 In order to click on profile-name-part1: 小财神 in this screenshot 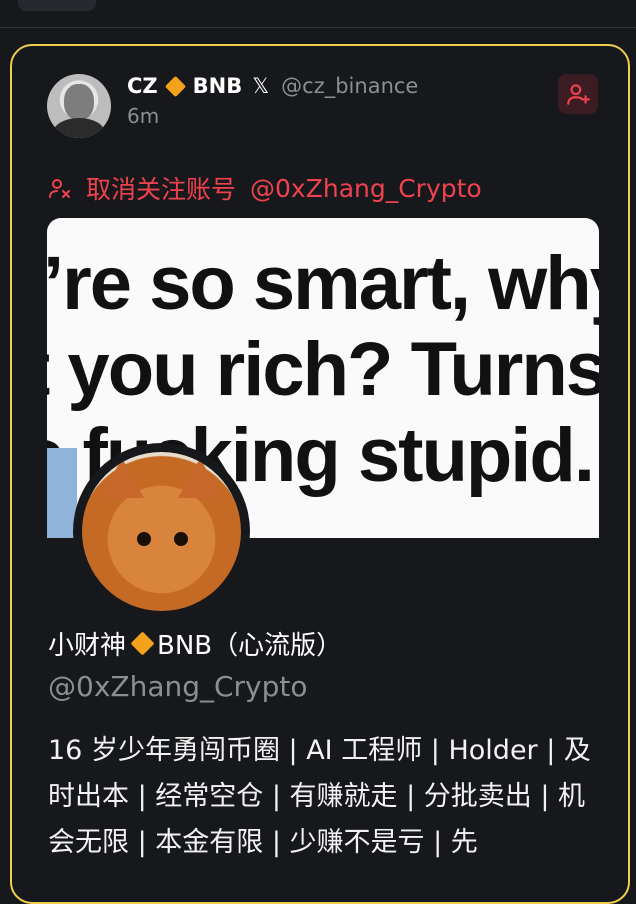, I will do `click(87, 646)`.